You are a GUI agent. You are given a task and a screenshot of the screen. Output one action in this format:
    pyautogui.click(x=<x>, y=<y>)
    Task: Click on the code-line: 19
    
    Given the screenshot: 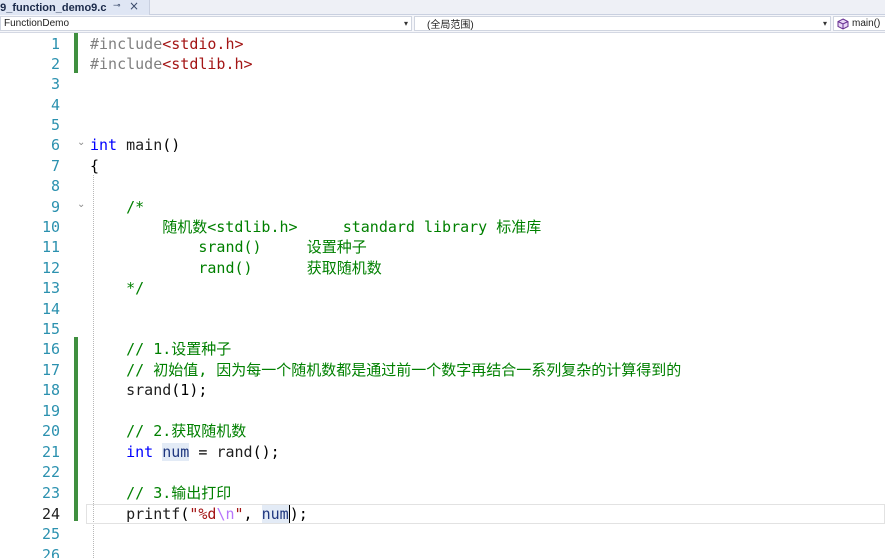 What is the action you would take?
    pyautogui.click(x=442, y=411)
    